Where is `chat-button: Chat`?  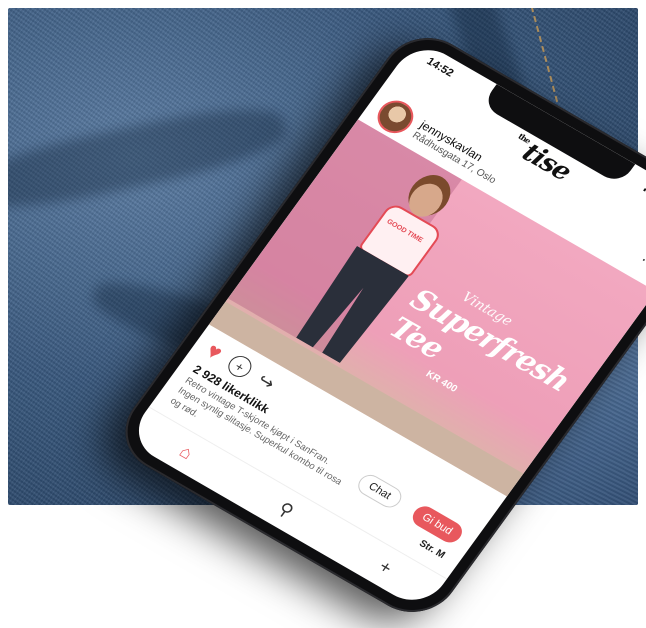
chat-button: Chat is located at coordinates (379, 491).